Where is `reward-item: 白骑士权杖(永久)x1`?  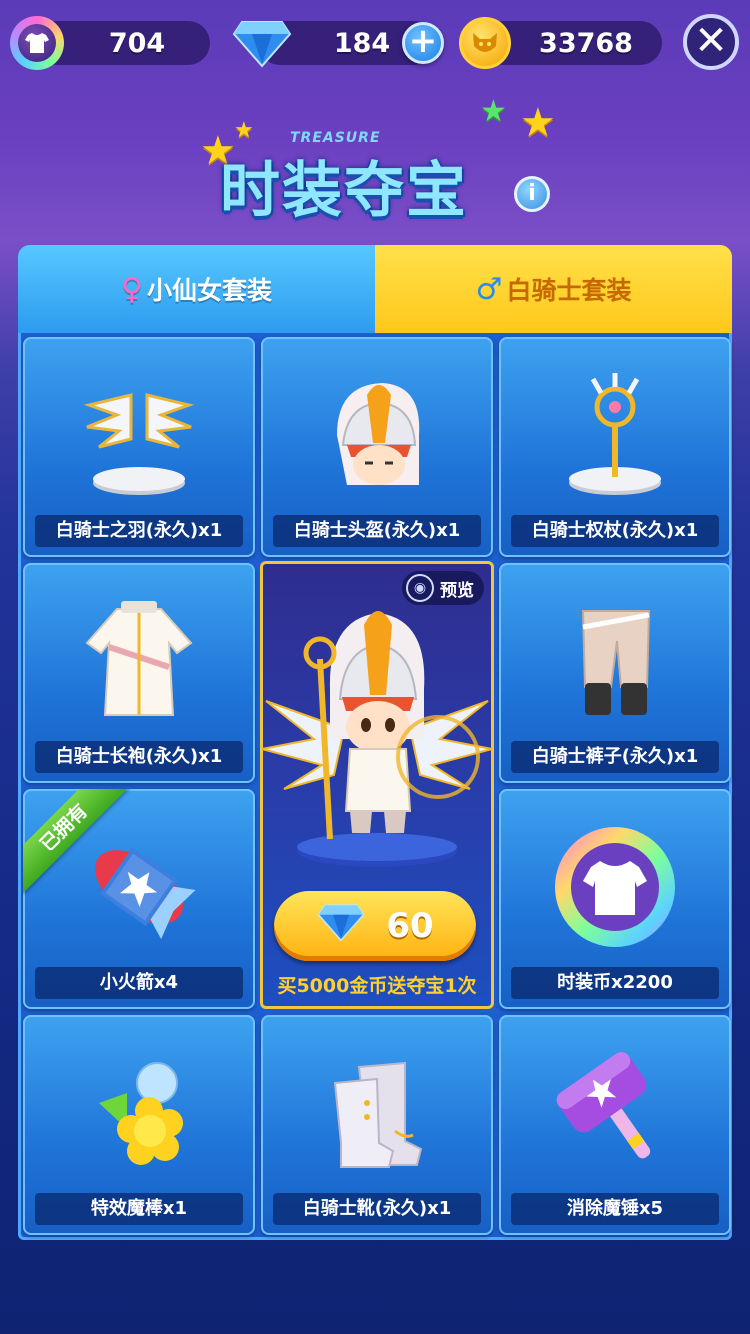
reward-item: 白骑士权杖(永久)x1 is located at coordinates (615, 447).